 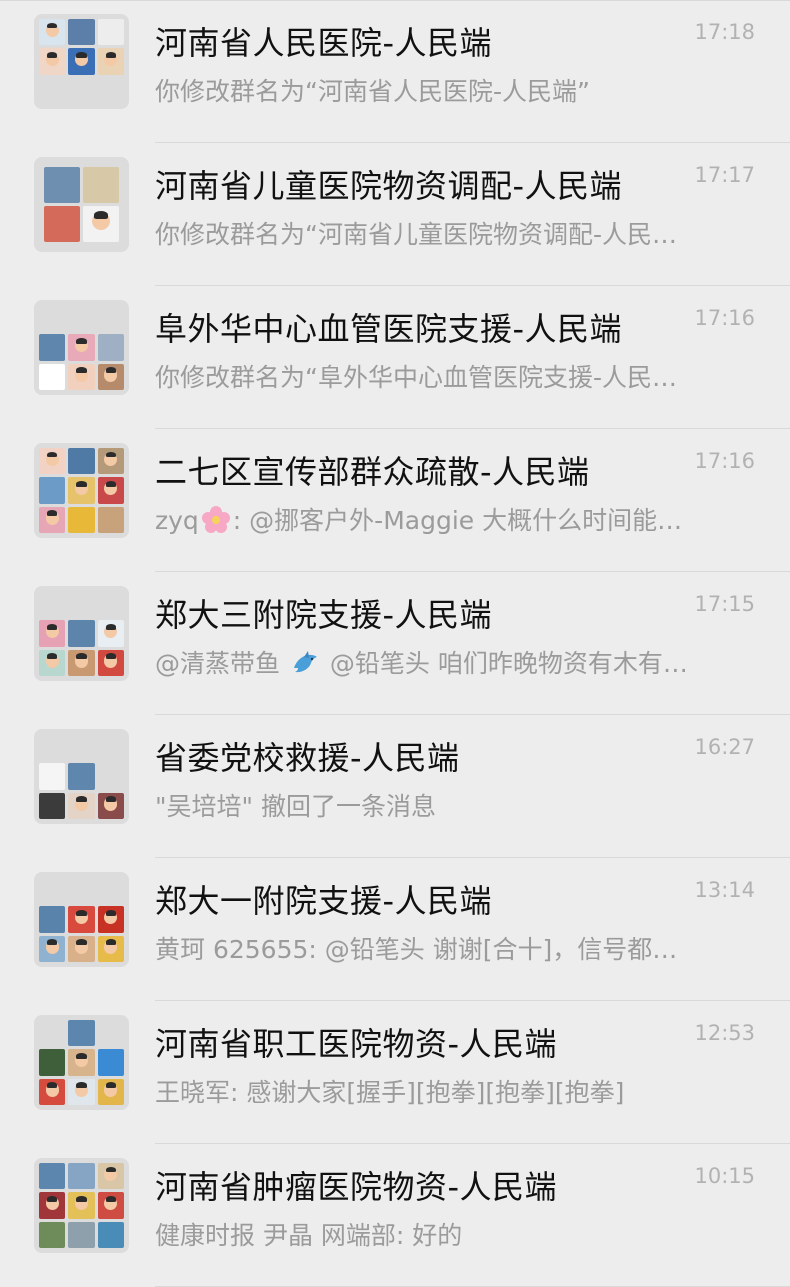 What do you see at coordinates (305, 662) in the screenshot?
I see `dolphin-emoji-icon` at bounding box center [305, 662].